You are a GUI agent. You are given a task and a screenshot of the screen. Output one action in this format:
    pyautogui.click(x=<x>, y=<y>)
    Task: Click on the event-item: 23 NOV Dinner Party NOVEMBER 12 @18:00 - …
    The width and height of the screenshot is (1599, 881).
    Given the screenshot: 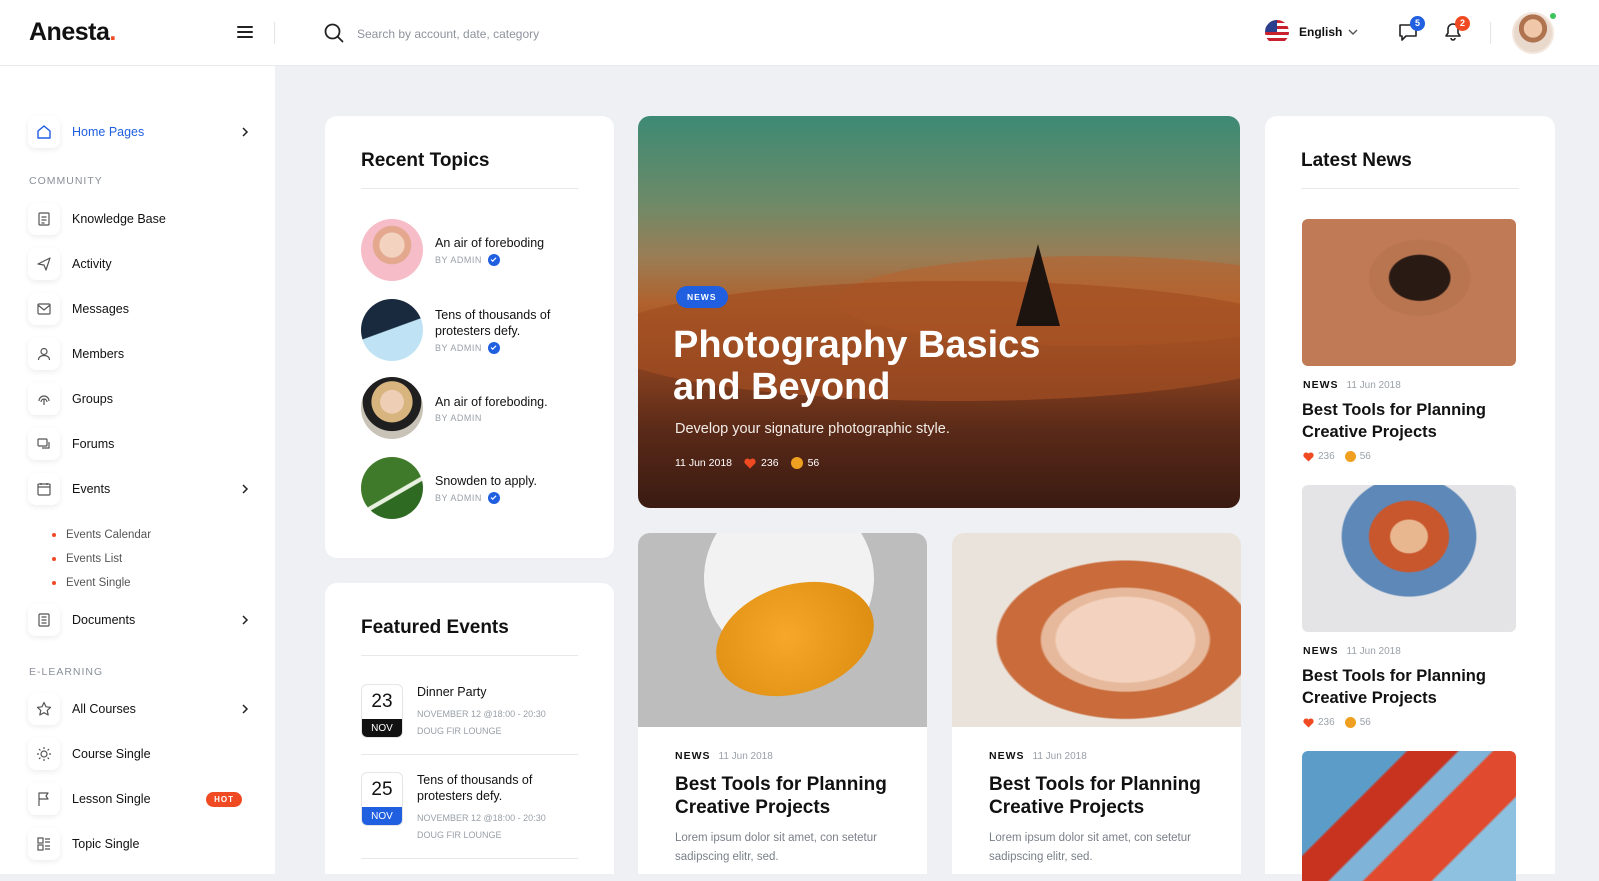 What is the action you would take?
    pyautogui.click(x=464, y=712)
    